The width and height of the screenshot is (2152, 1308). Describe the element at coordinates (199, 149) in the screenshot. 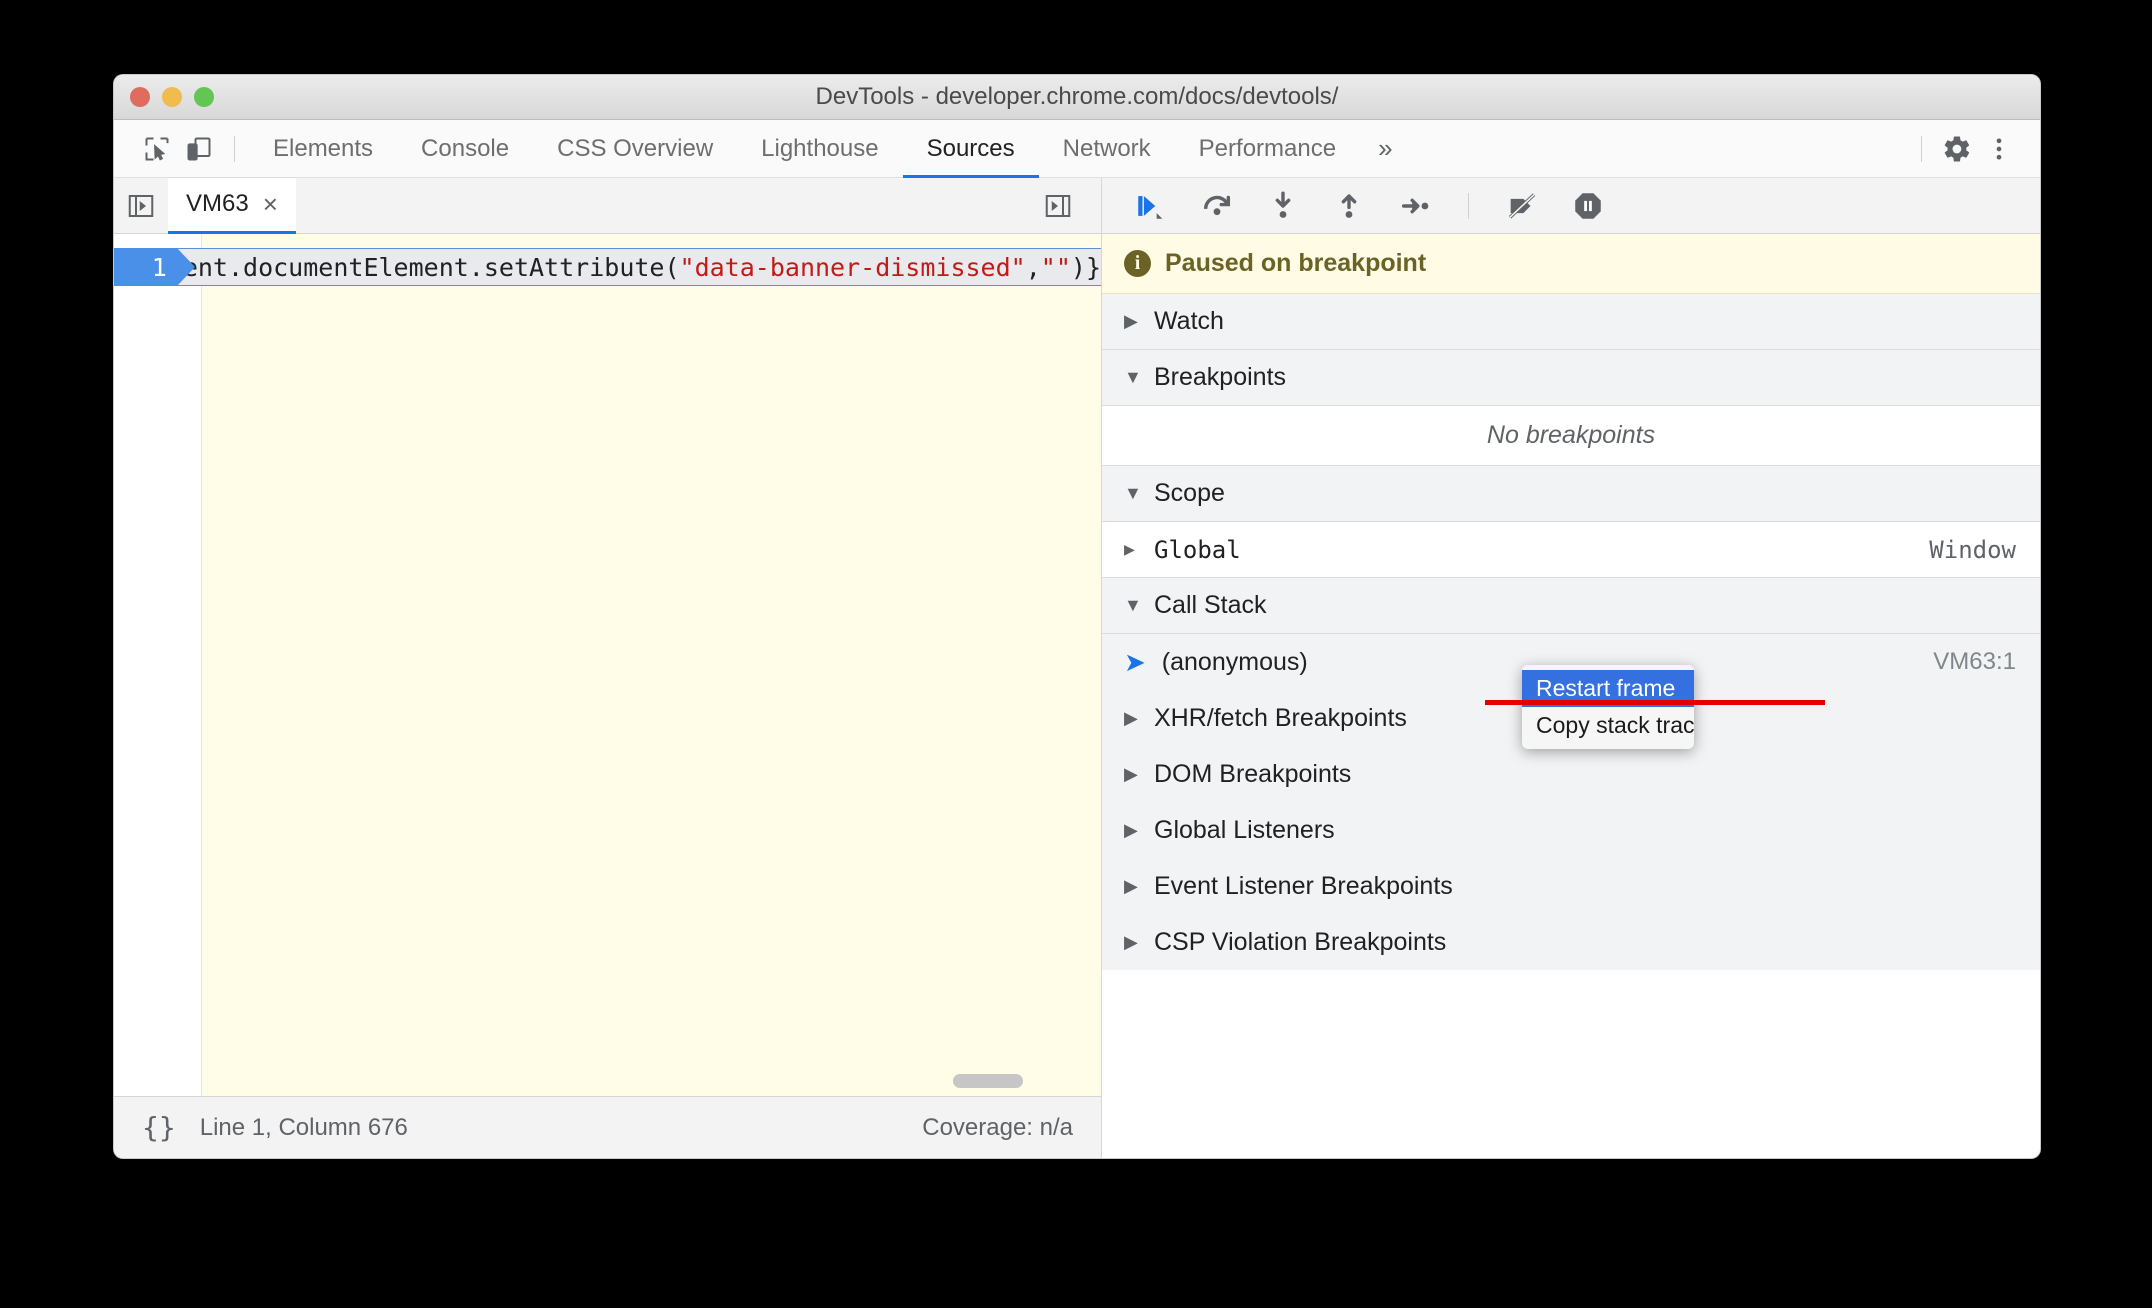

I see `device-toolbar-icon` at that location.